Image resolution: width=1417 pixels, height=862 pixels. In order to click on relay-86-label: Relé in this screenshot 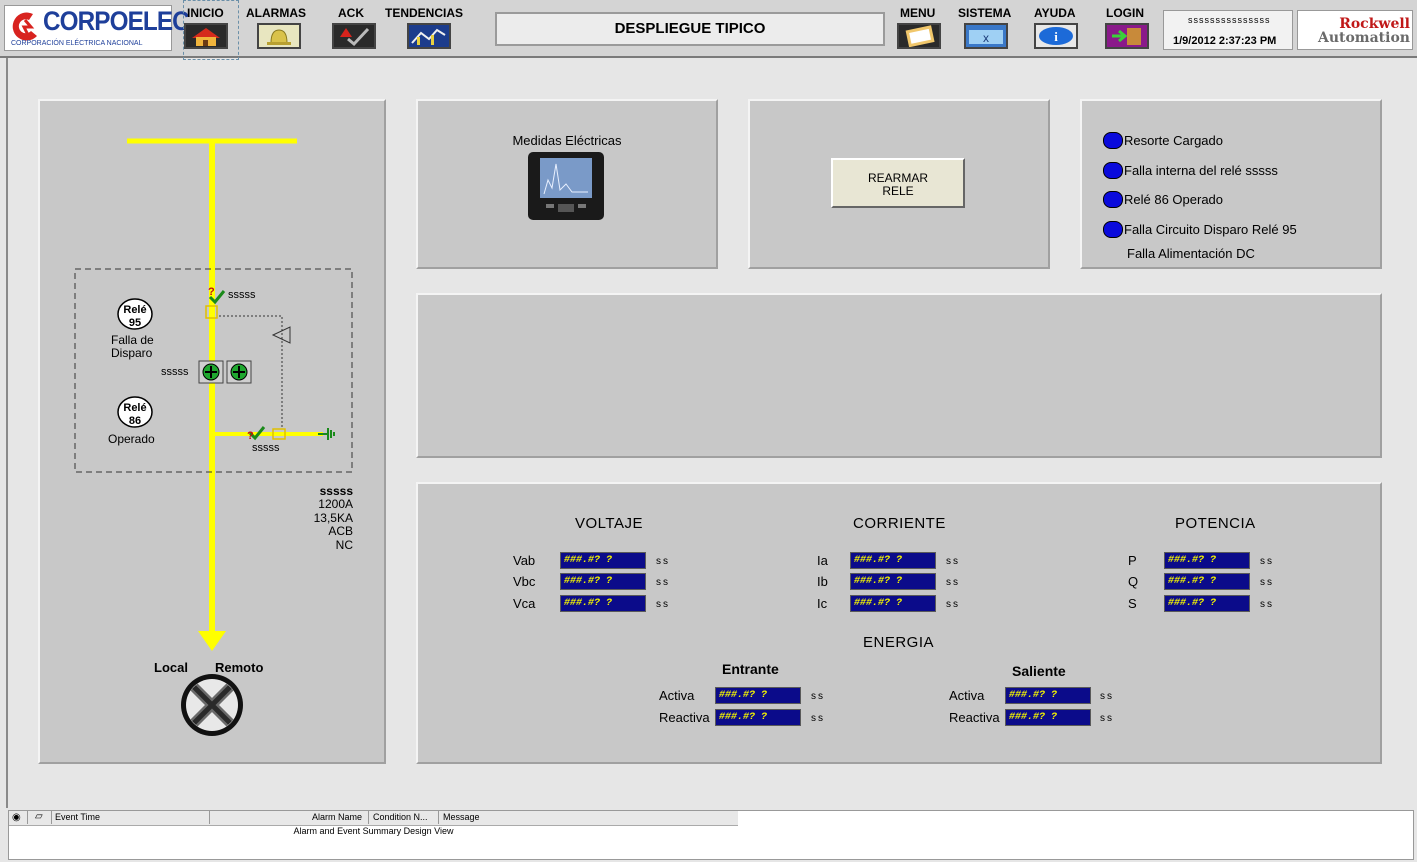, I will do `click(135, 408)`.